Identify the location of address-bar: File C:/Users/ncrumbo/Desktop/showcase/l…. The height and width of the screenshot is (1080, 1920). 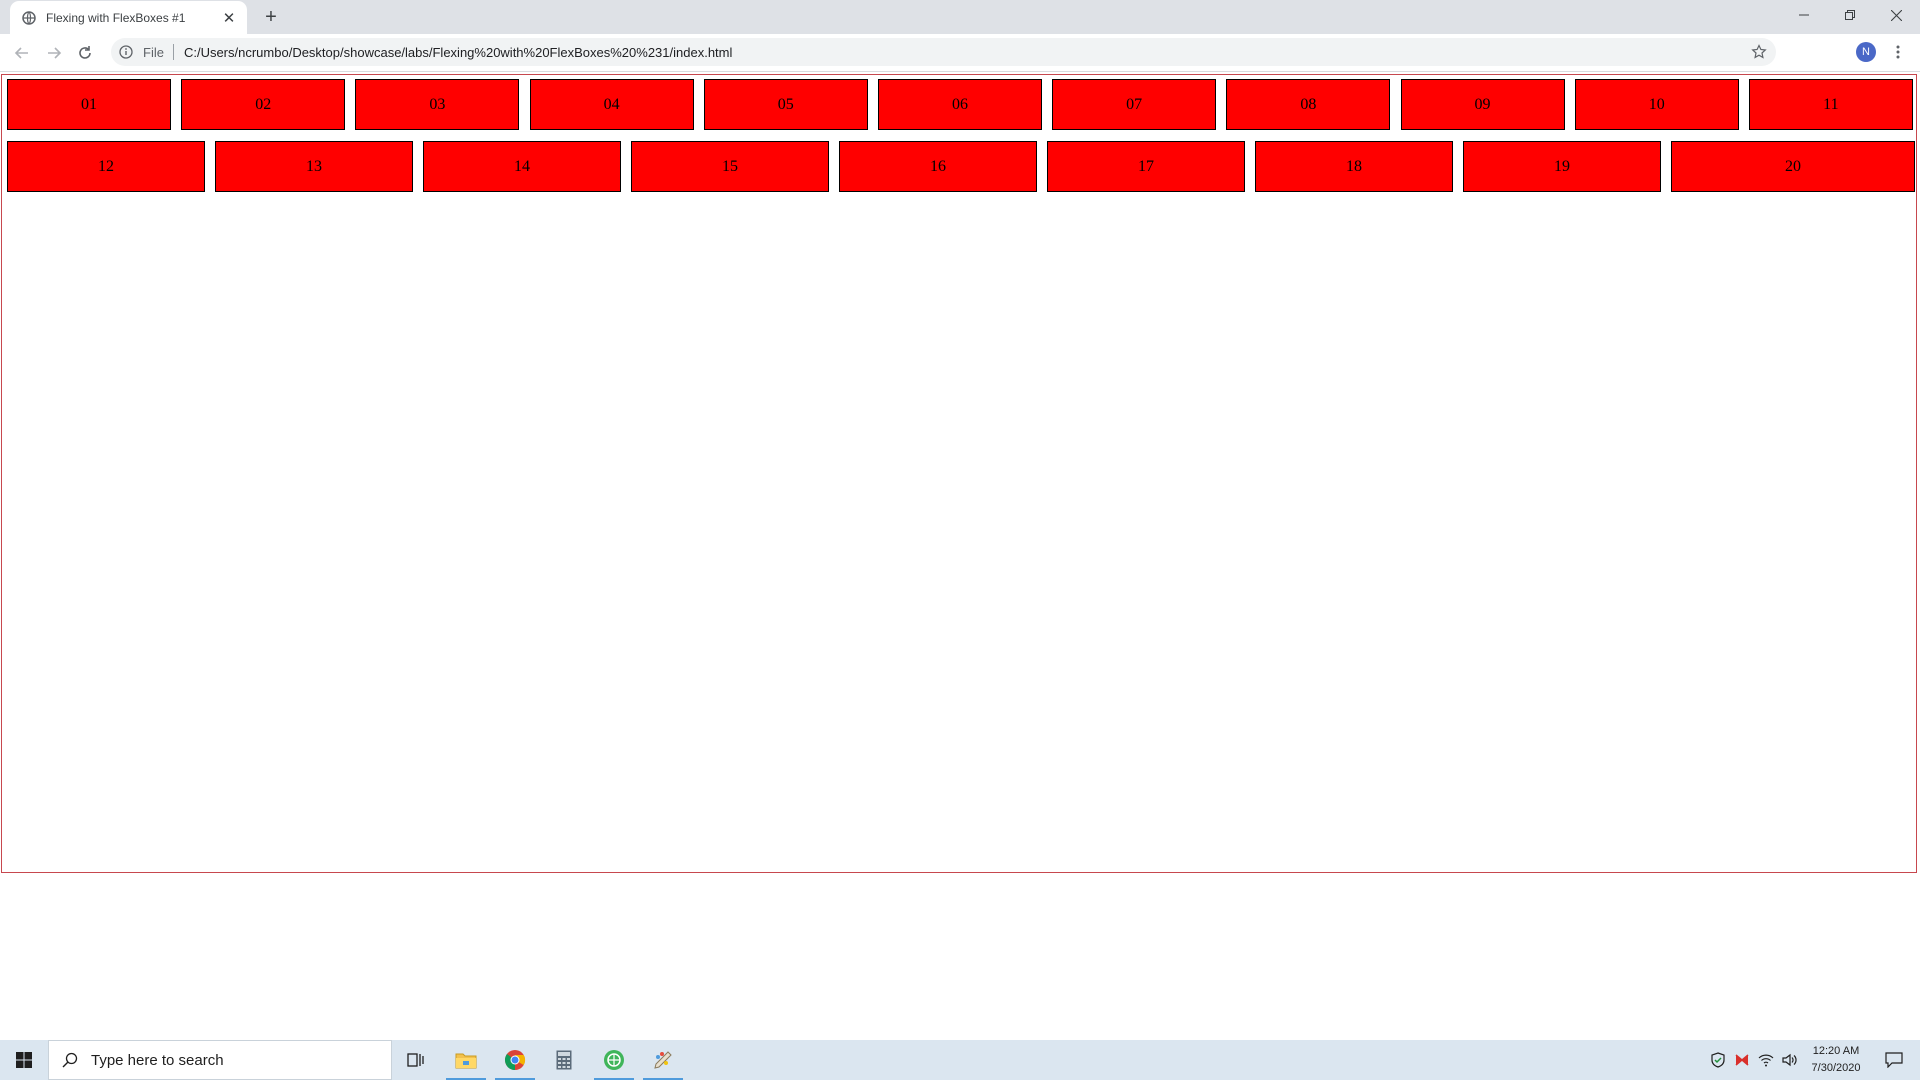
(943, 52).